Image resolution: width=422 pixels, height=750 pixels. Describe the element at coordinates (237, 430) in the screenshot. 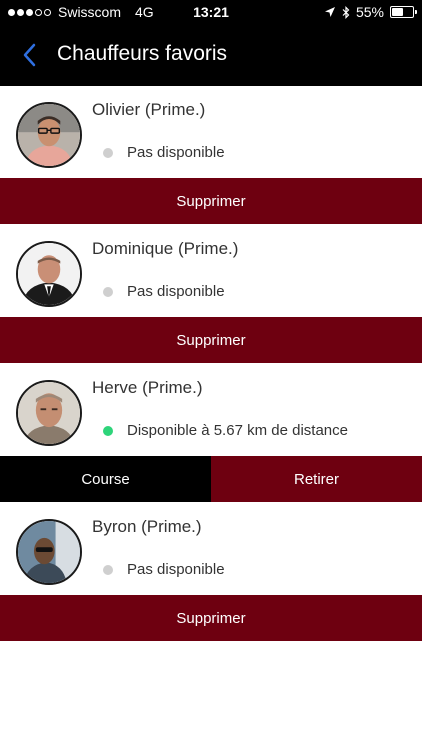

I see `availability-status: Disponible à 5.67 km de distance` at that location.